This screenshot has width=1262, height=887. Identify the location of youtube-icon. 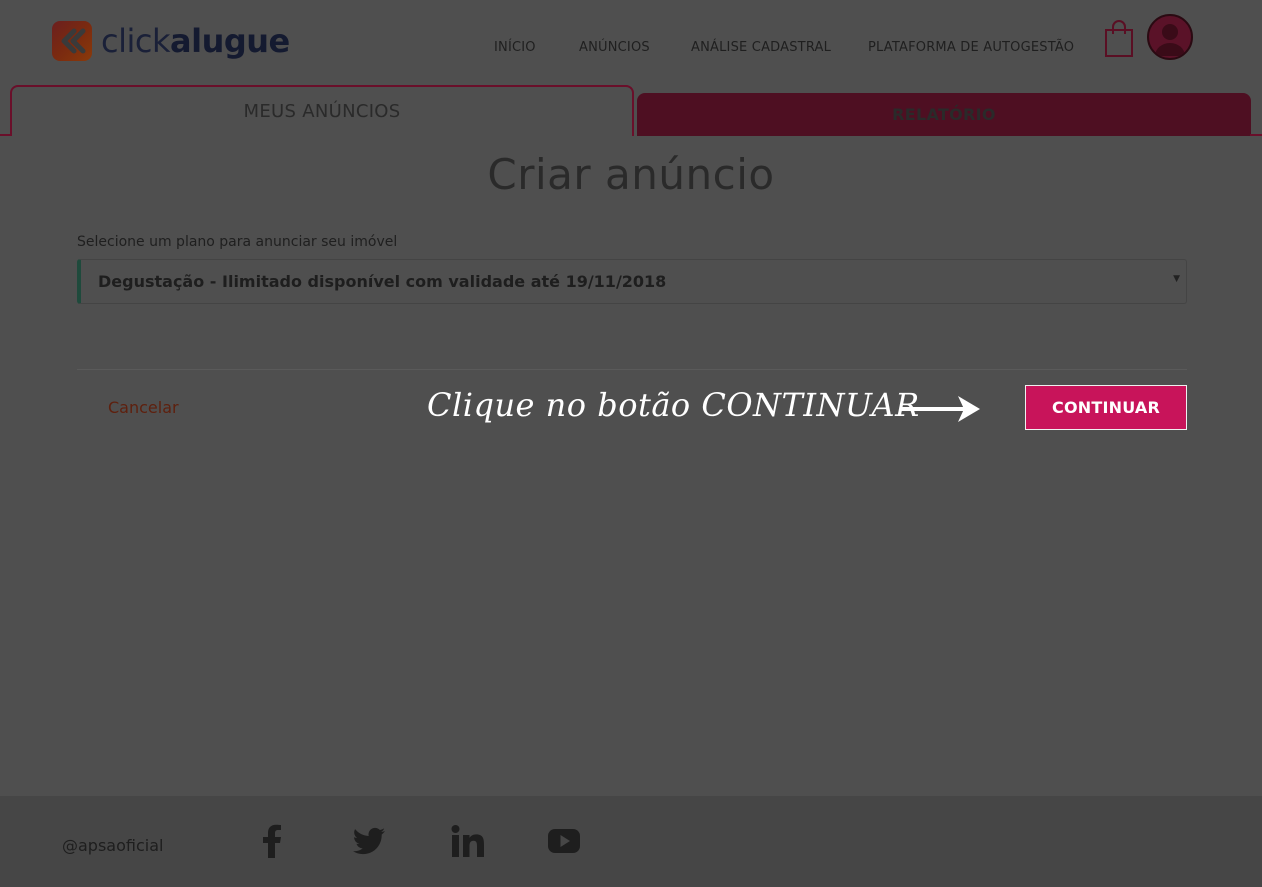
(564, 841).